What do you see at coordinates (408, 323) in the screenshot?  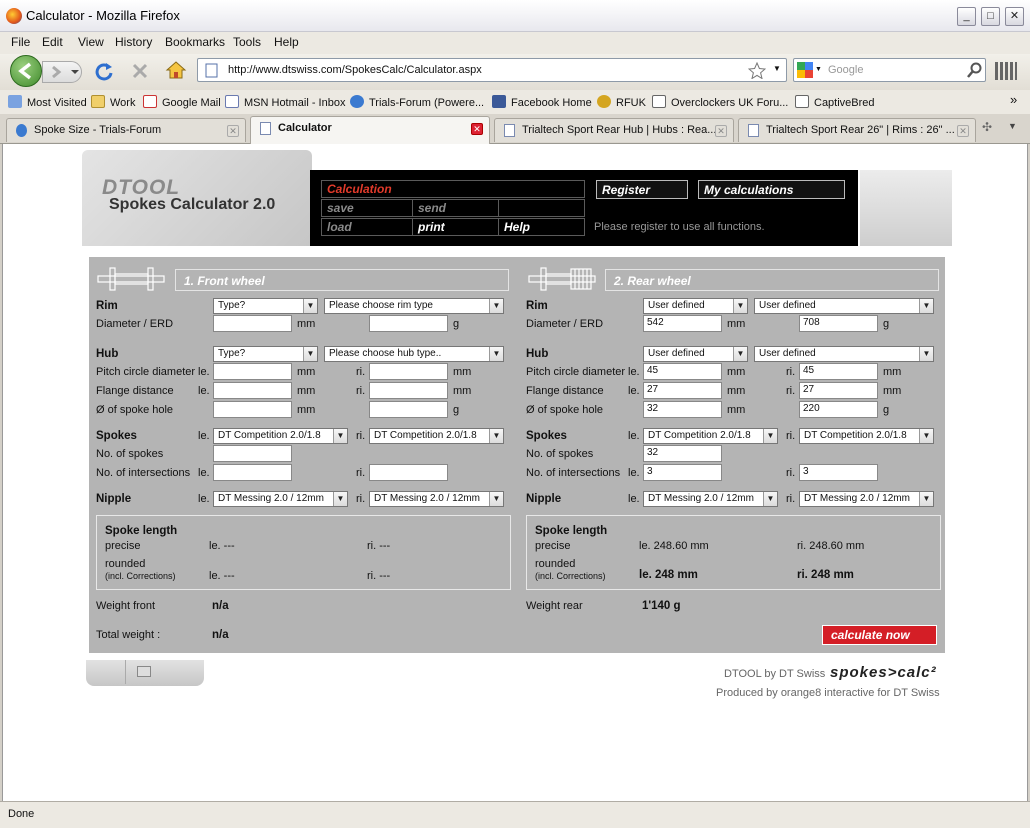 I see `front-rim-weight-input` at bounding box center [408, 323].